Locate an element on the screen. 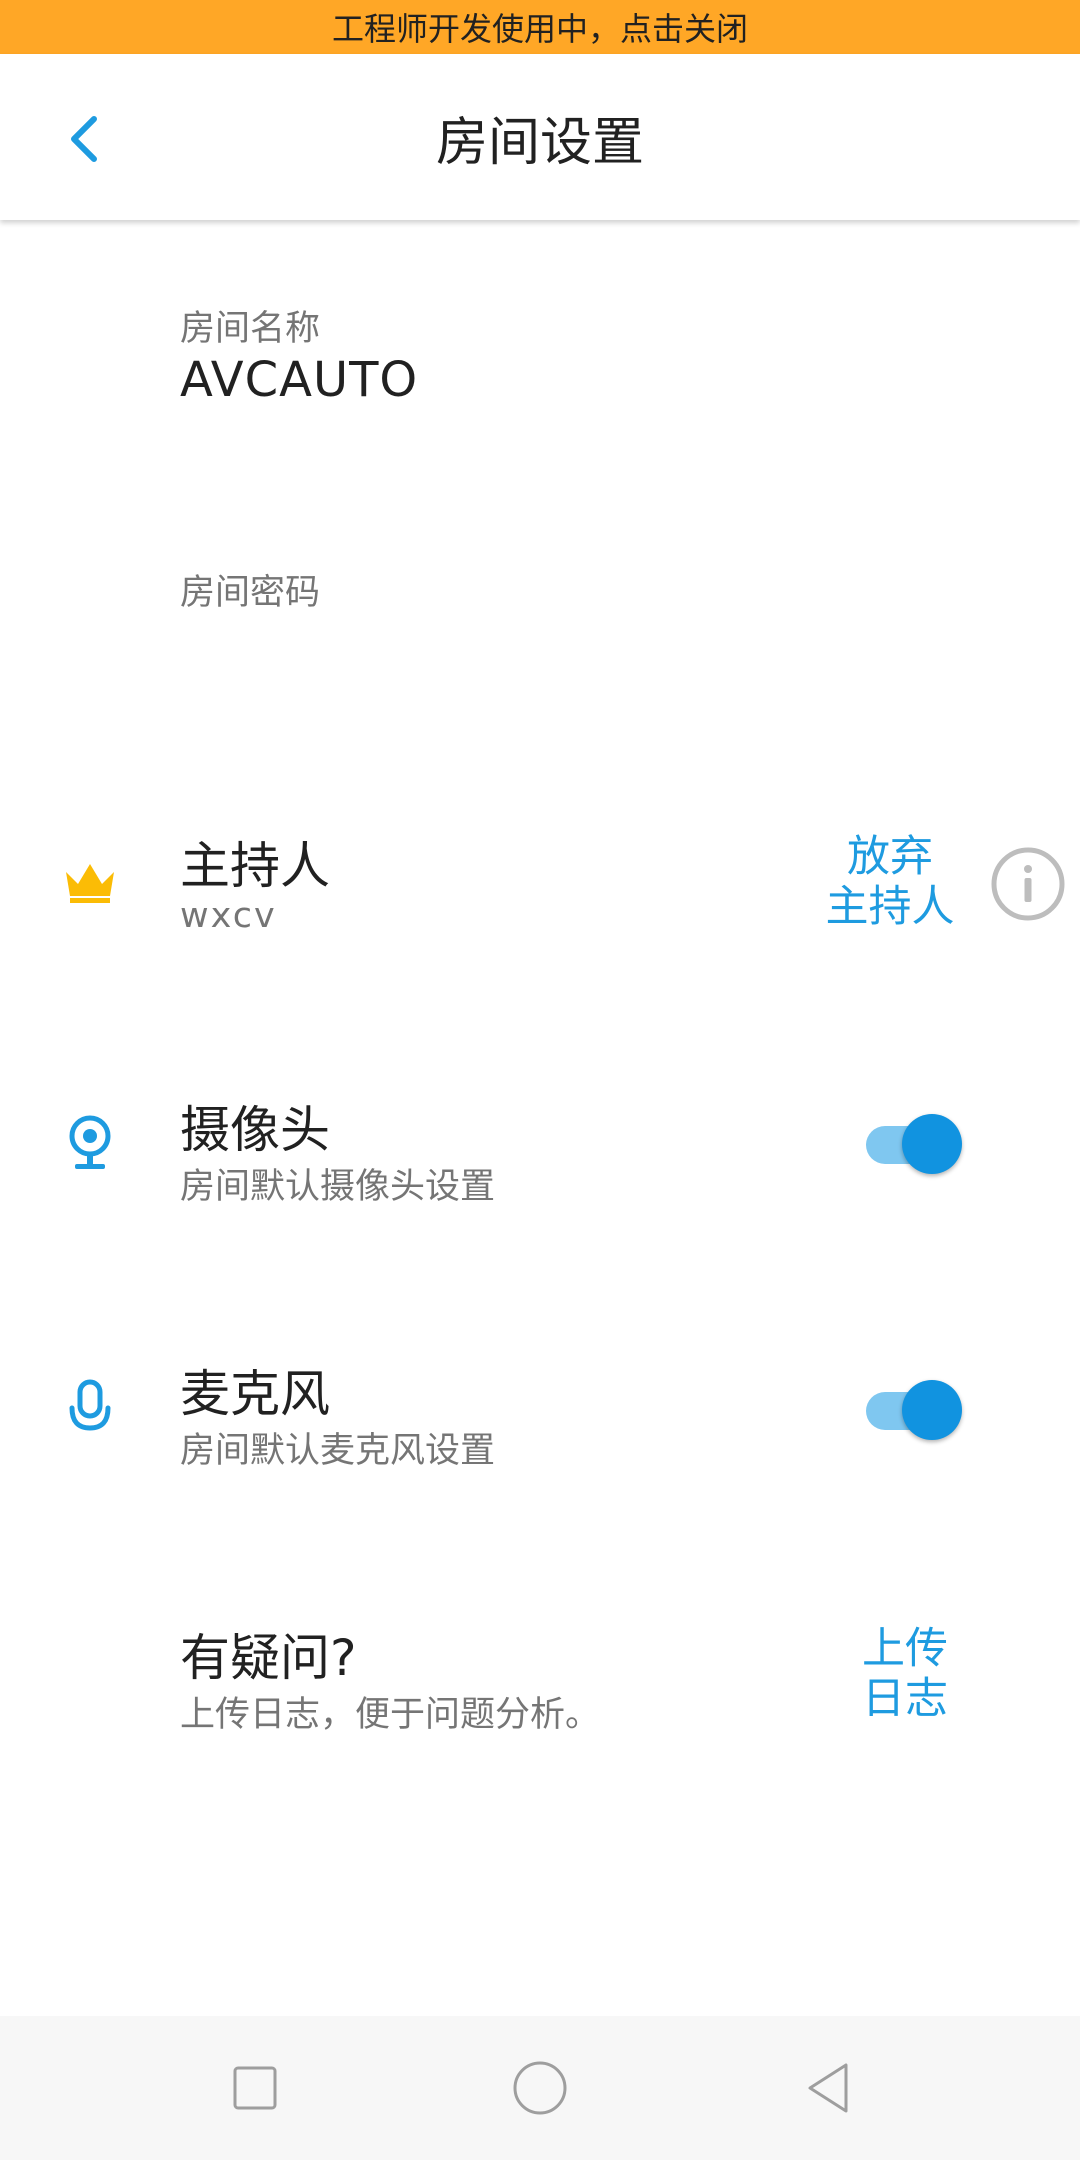  app-bar: 房间设置 is located at coordinates (540, 137).